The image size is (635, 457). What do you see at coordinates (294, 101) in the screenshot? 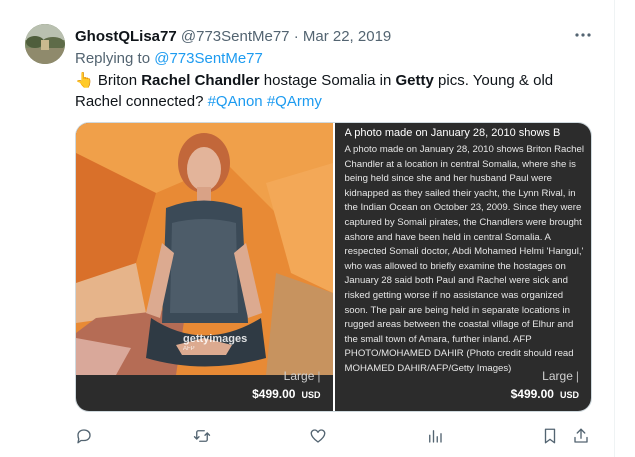
I see `hashtag-qarmy: #QArmy` at bounding box center [294, 101].